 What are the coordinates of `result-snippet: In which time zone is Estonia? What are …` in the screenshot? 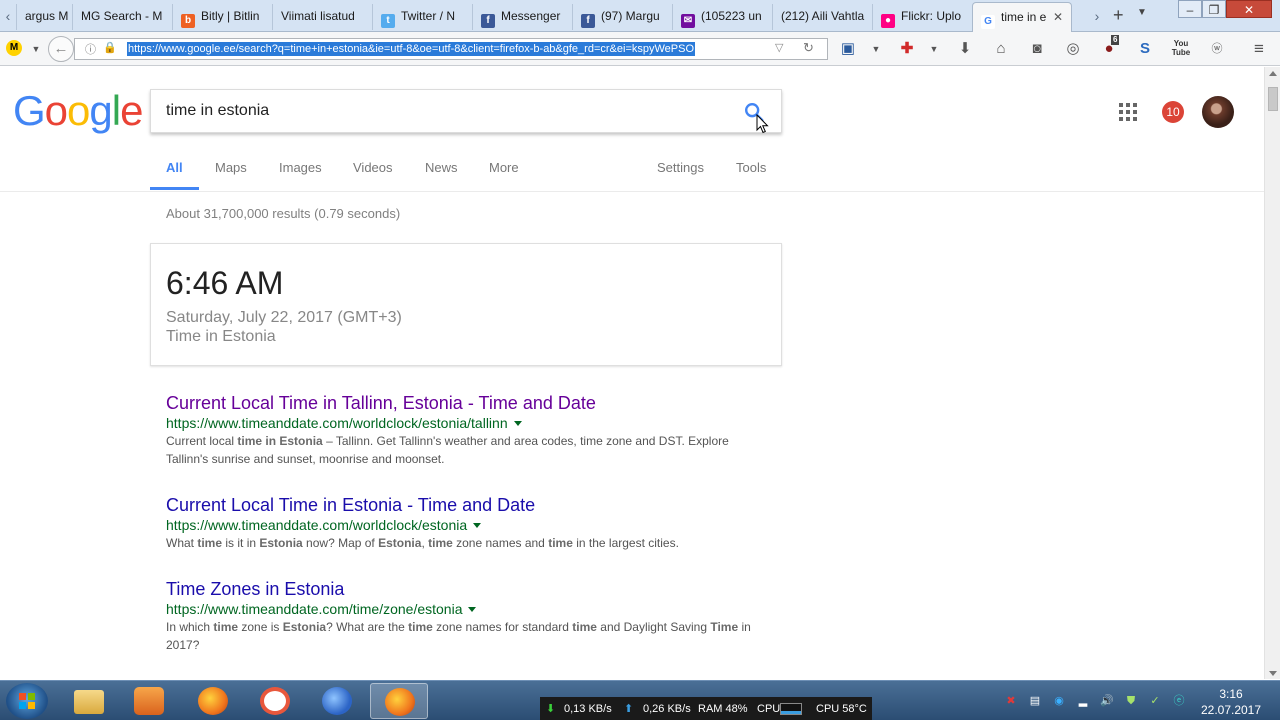 It's located at (466, 636).